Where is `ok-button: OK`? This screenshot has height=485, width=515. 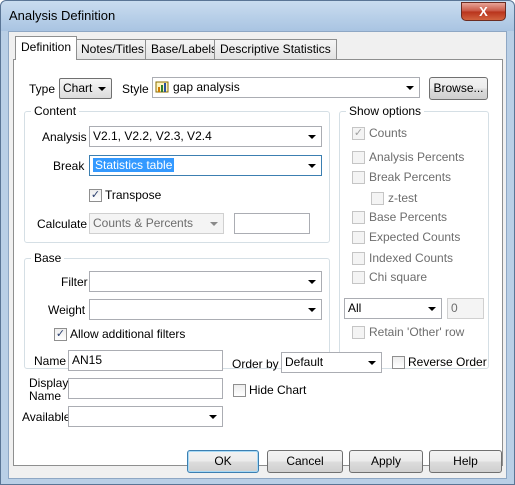 ok-button: OK is located at coordinates (223, 461).